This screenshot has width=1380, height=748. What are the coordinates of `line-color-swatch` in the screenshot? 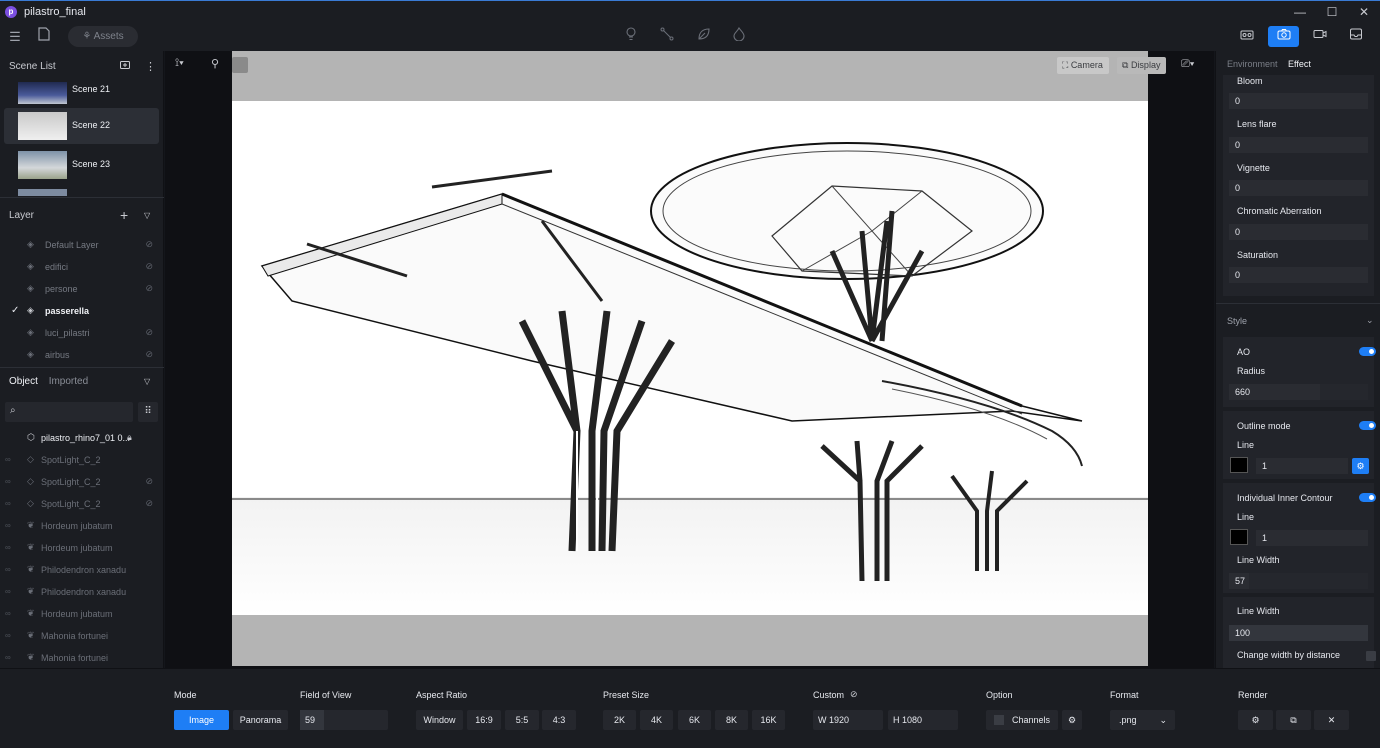 It's located at (1239, 465).